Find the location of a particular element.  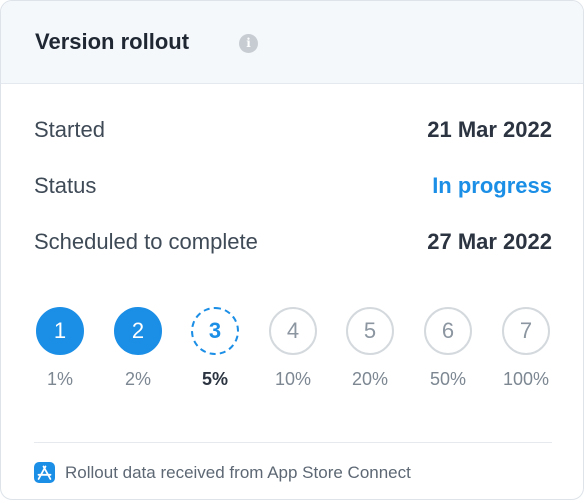

status-value: In progress is located at coordinates (492, 185).